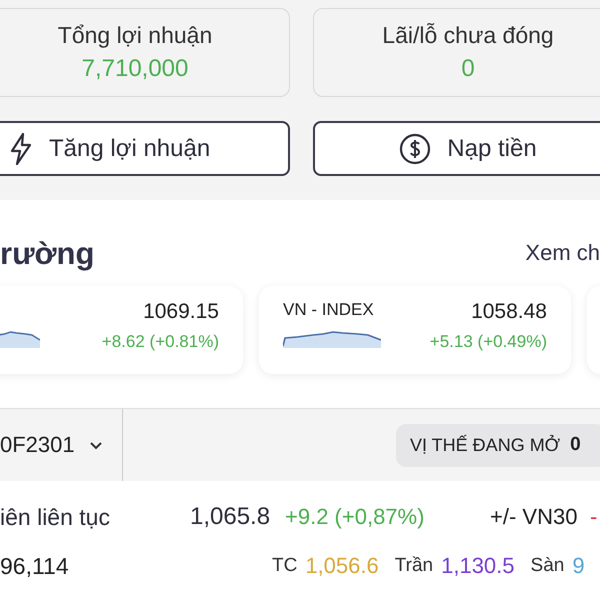 Image resolution: width=600 pixels, height=600 pixels. I want to click on see-all-link: Xem ch, so click(562, 253).